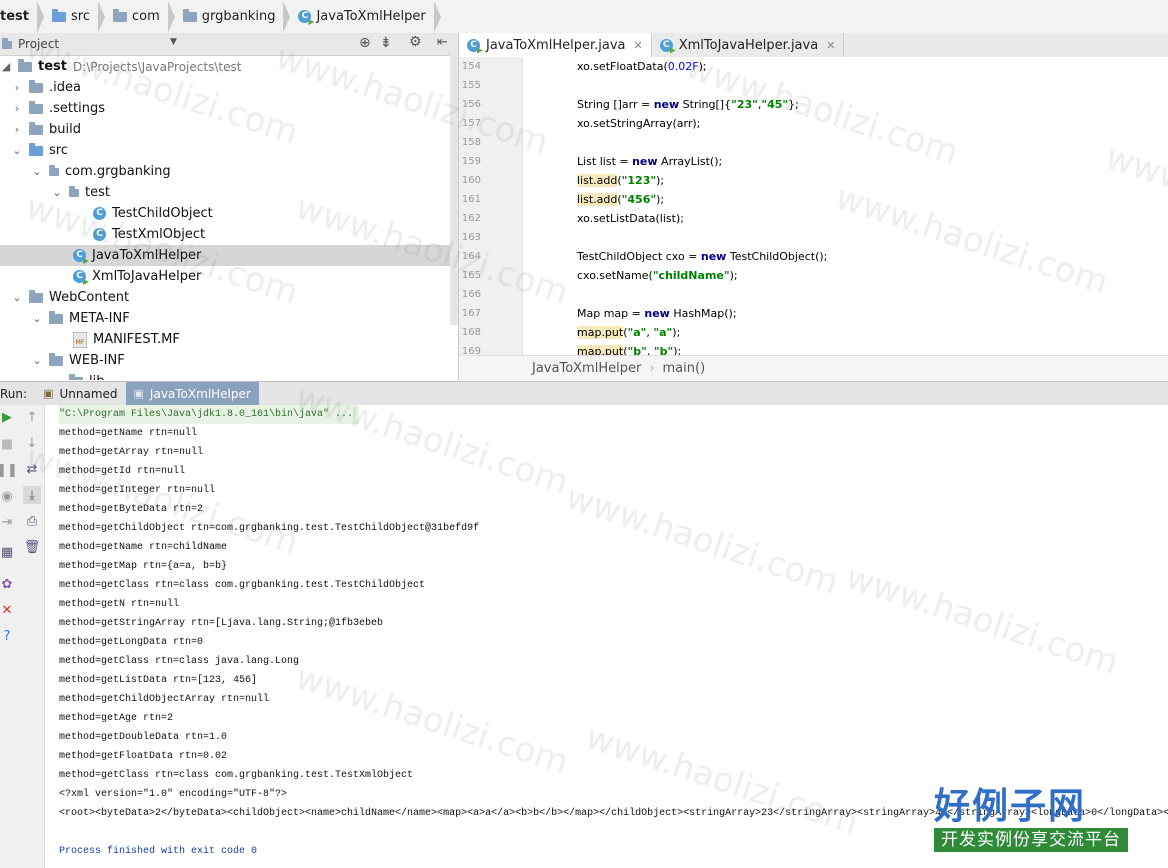 The height and width of the screenshot is (868, 1168). Describe the element at coordinates (657, 275) in the screenshot. I see `code-line: cxo.setName("childName");` at that location.